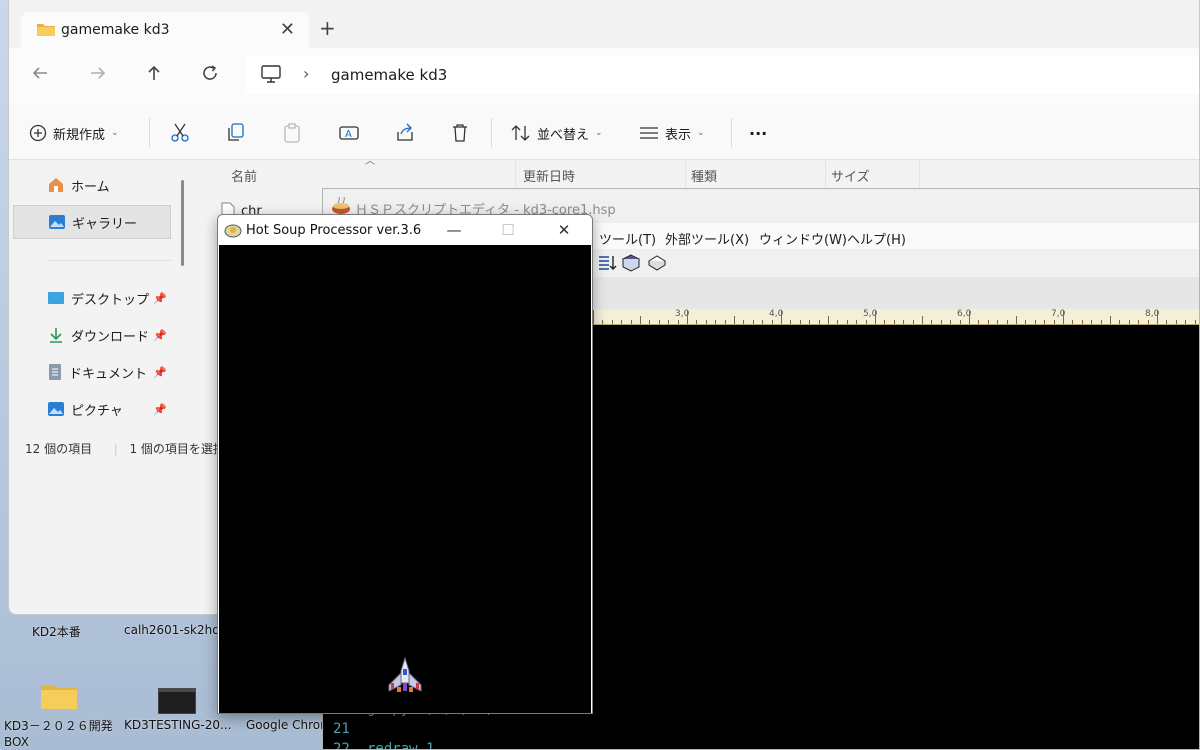 The width and height of the screenshot is (1200, 750). I want to click on sidebar-item-desktop: デスクトップ 📌, so click(92, 298).